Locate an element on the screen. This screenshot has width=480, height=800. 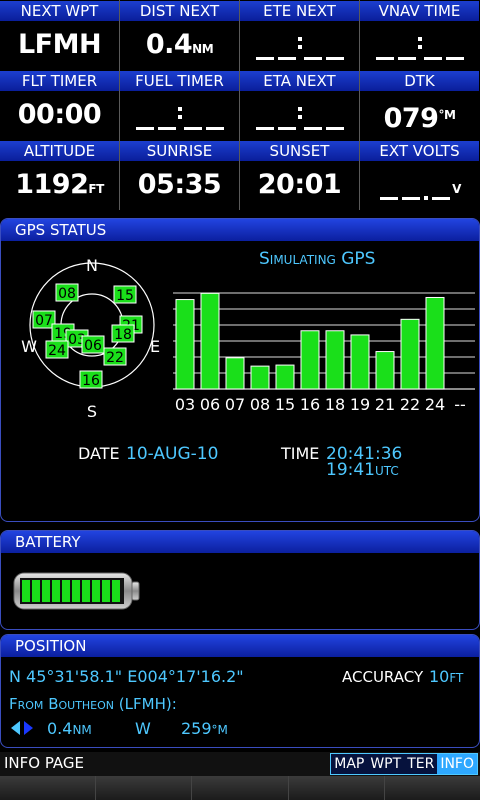
nearest-distance-unit: NM is located at coordinates (82, 730).